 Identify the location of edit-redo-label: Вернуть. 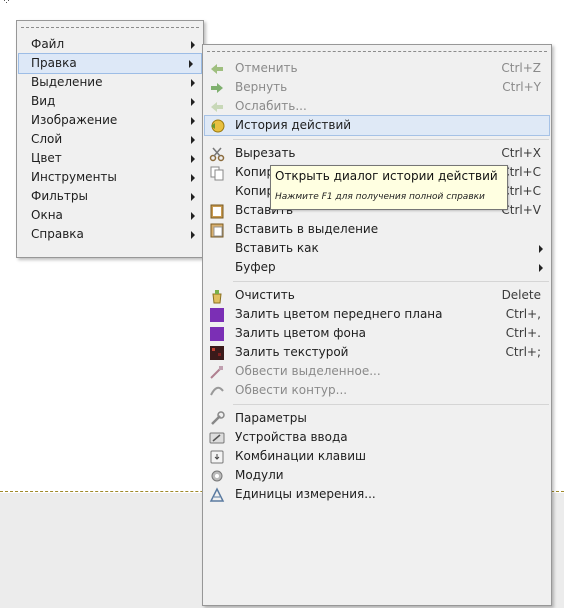
(261, 87).